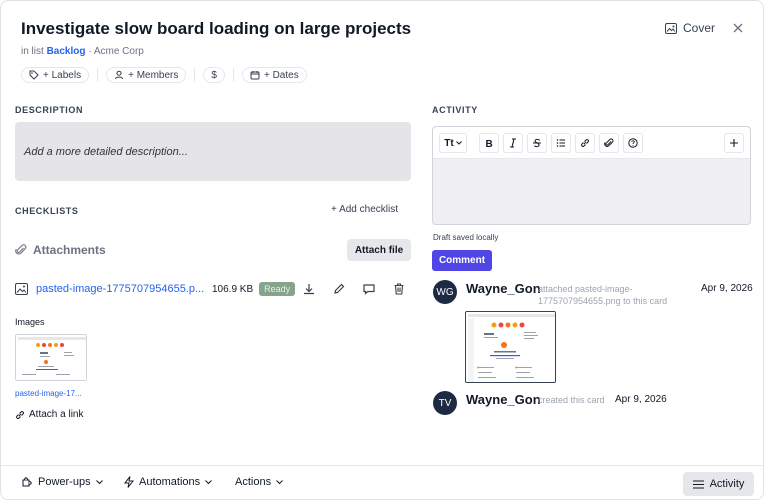 This screenshot has height=500, width=764. I want to click on download-icon, so click(309, 289).